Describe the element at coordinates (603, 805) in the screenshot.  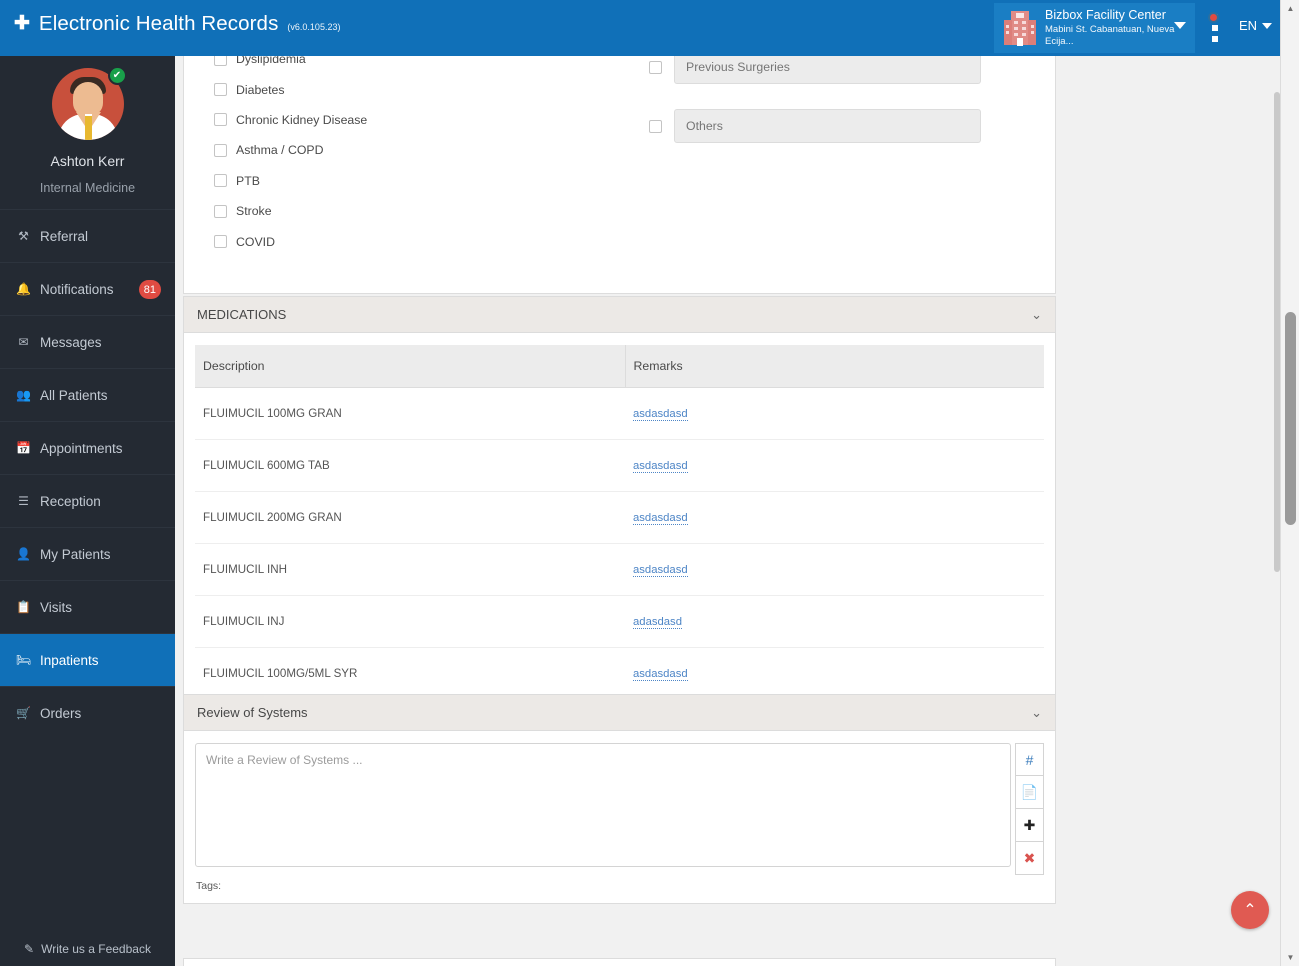
I see `review-of-systems-input` at that location.